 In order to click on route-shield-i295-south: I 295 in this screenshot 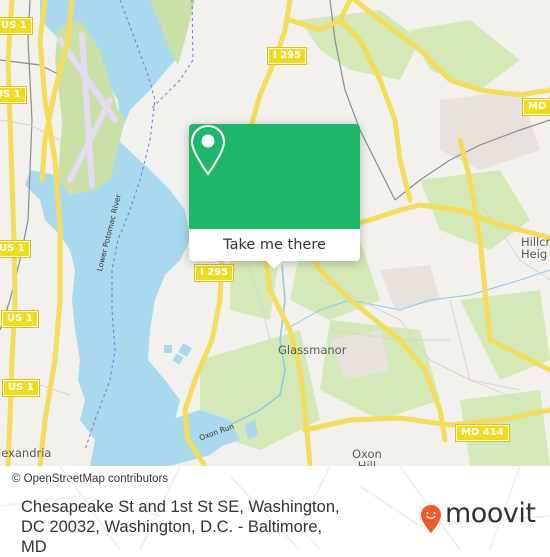, I will do `click(214, 273)`.